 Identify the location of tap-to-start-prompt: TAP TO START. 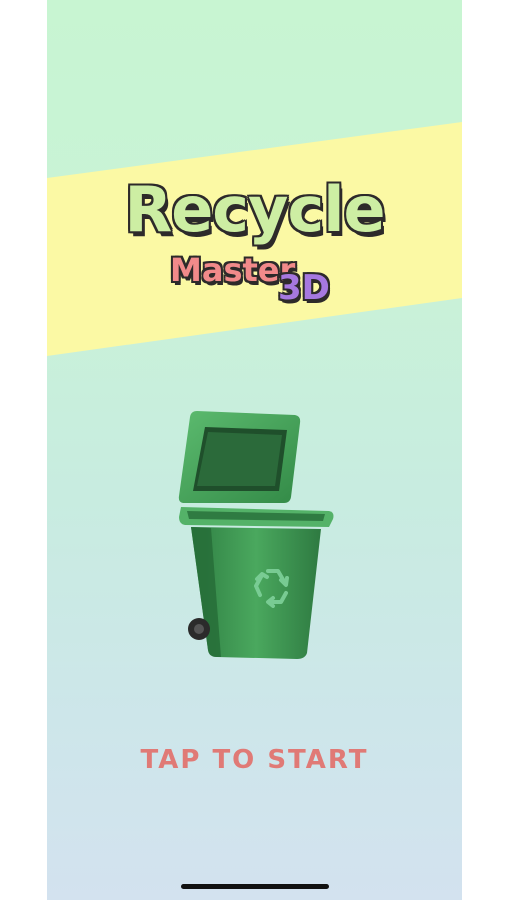
(254, 760).